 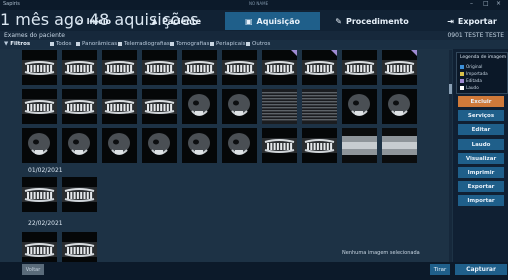 I want to click on exams-header: Exames do paciente 0901 TESTE TESTE, so click(x=254, y=35).